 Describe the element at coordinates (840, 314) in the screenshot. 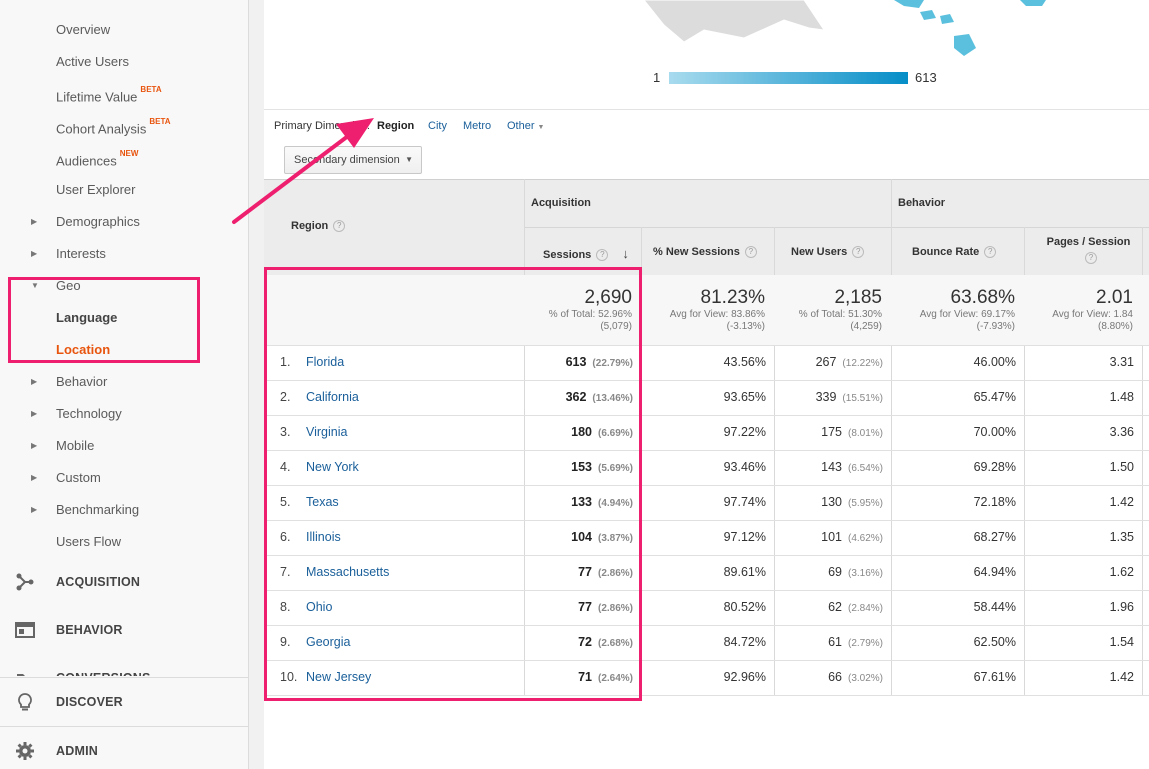

I see `total-sub: % of Total: 51.30%` at that location.